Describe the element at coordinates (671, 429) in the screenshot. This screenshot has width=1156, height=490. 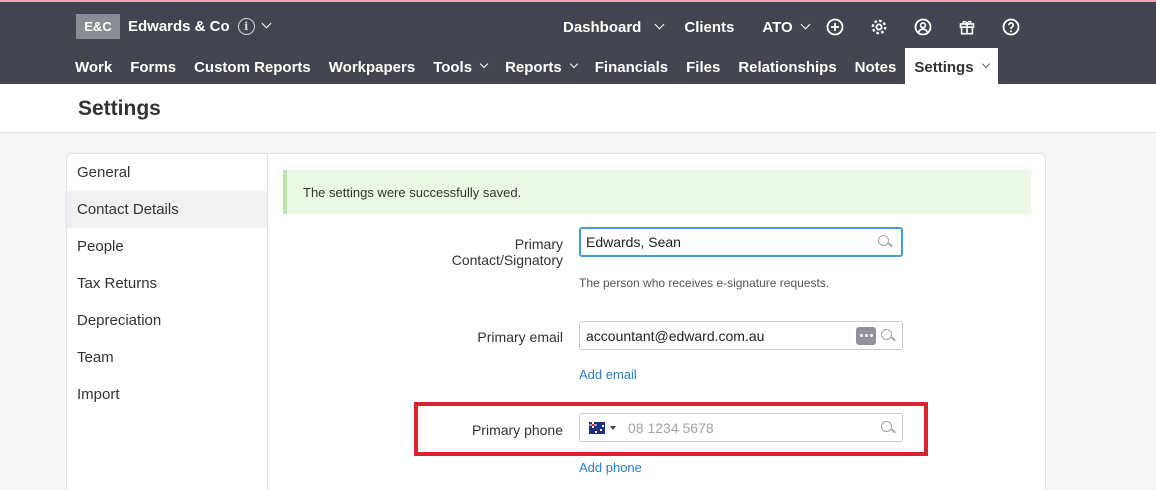
I see `primary-phone-highlight` at that location.